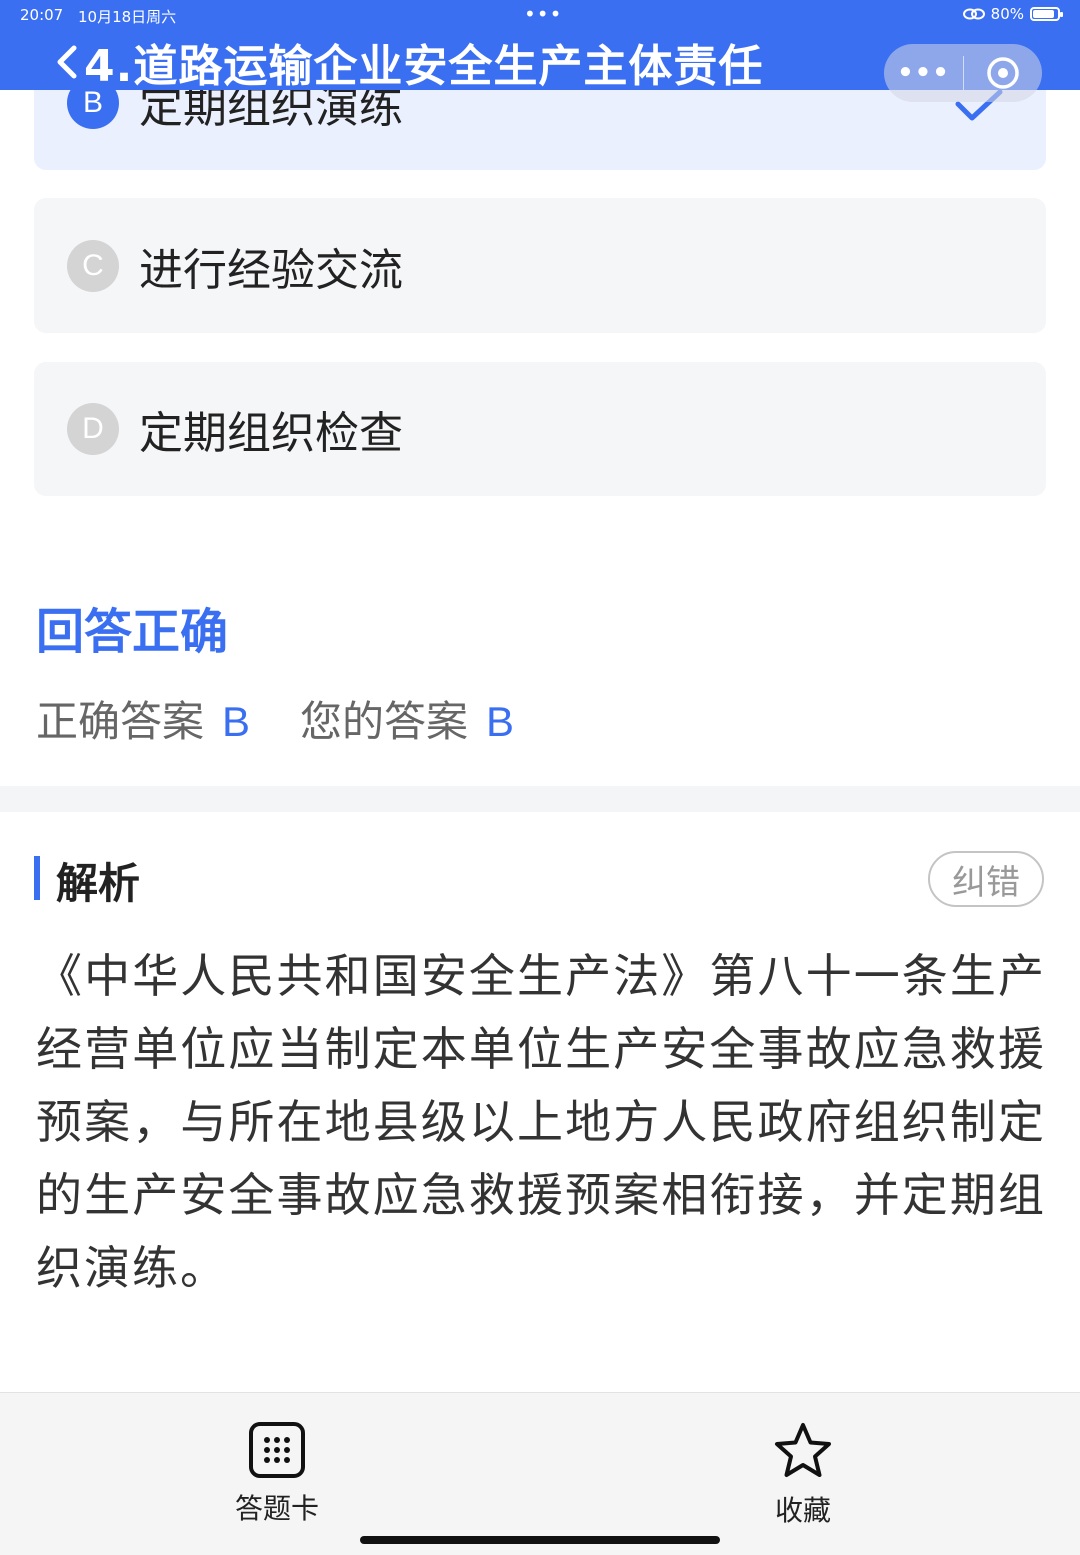 This screenshot has width=1080, height=1555. I want to click on battery-fill, so click(1043, 14).